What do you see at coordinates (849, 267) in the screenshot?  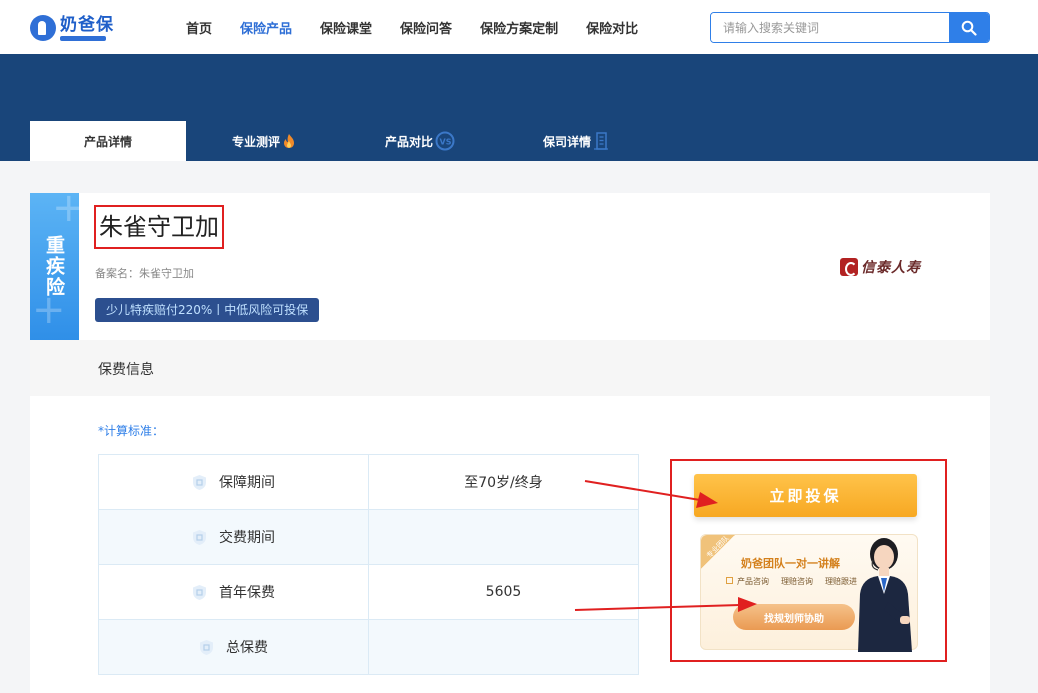 I see `insurer-logo-icon` at bounding box center [849, 267].